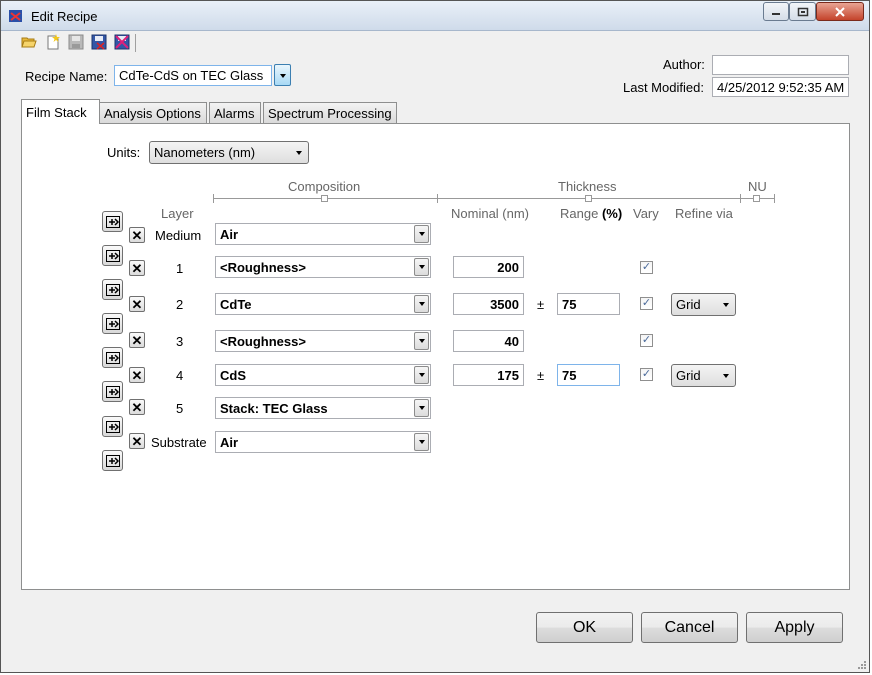 This screenshot has height=675, width=872. What do you see at coordinates (579, 213) in the screenshot?
I see `range-header-text: Range` at bounding box center [579, 213].